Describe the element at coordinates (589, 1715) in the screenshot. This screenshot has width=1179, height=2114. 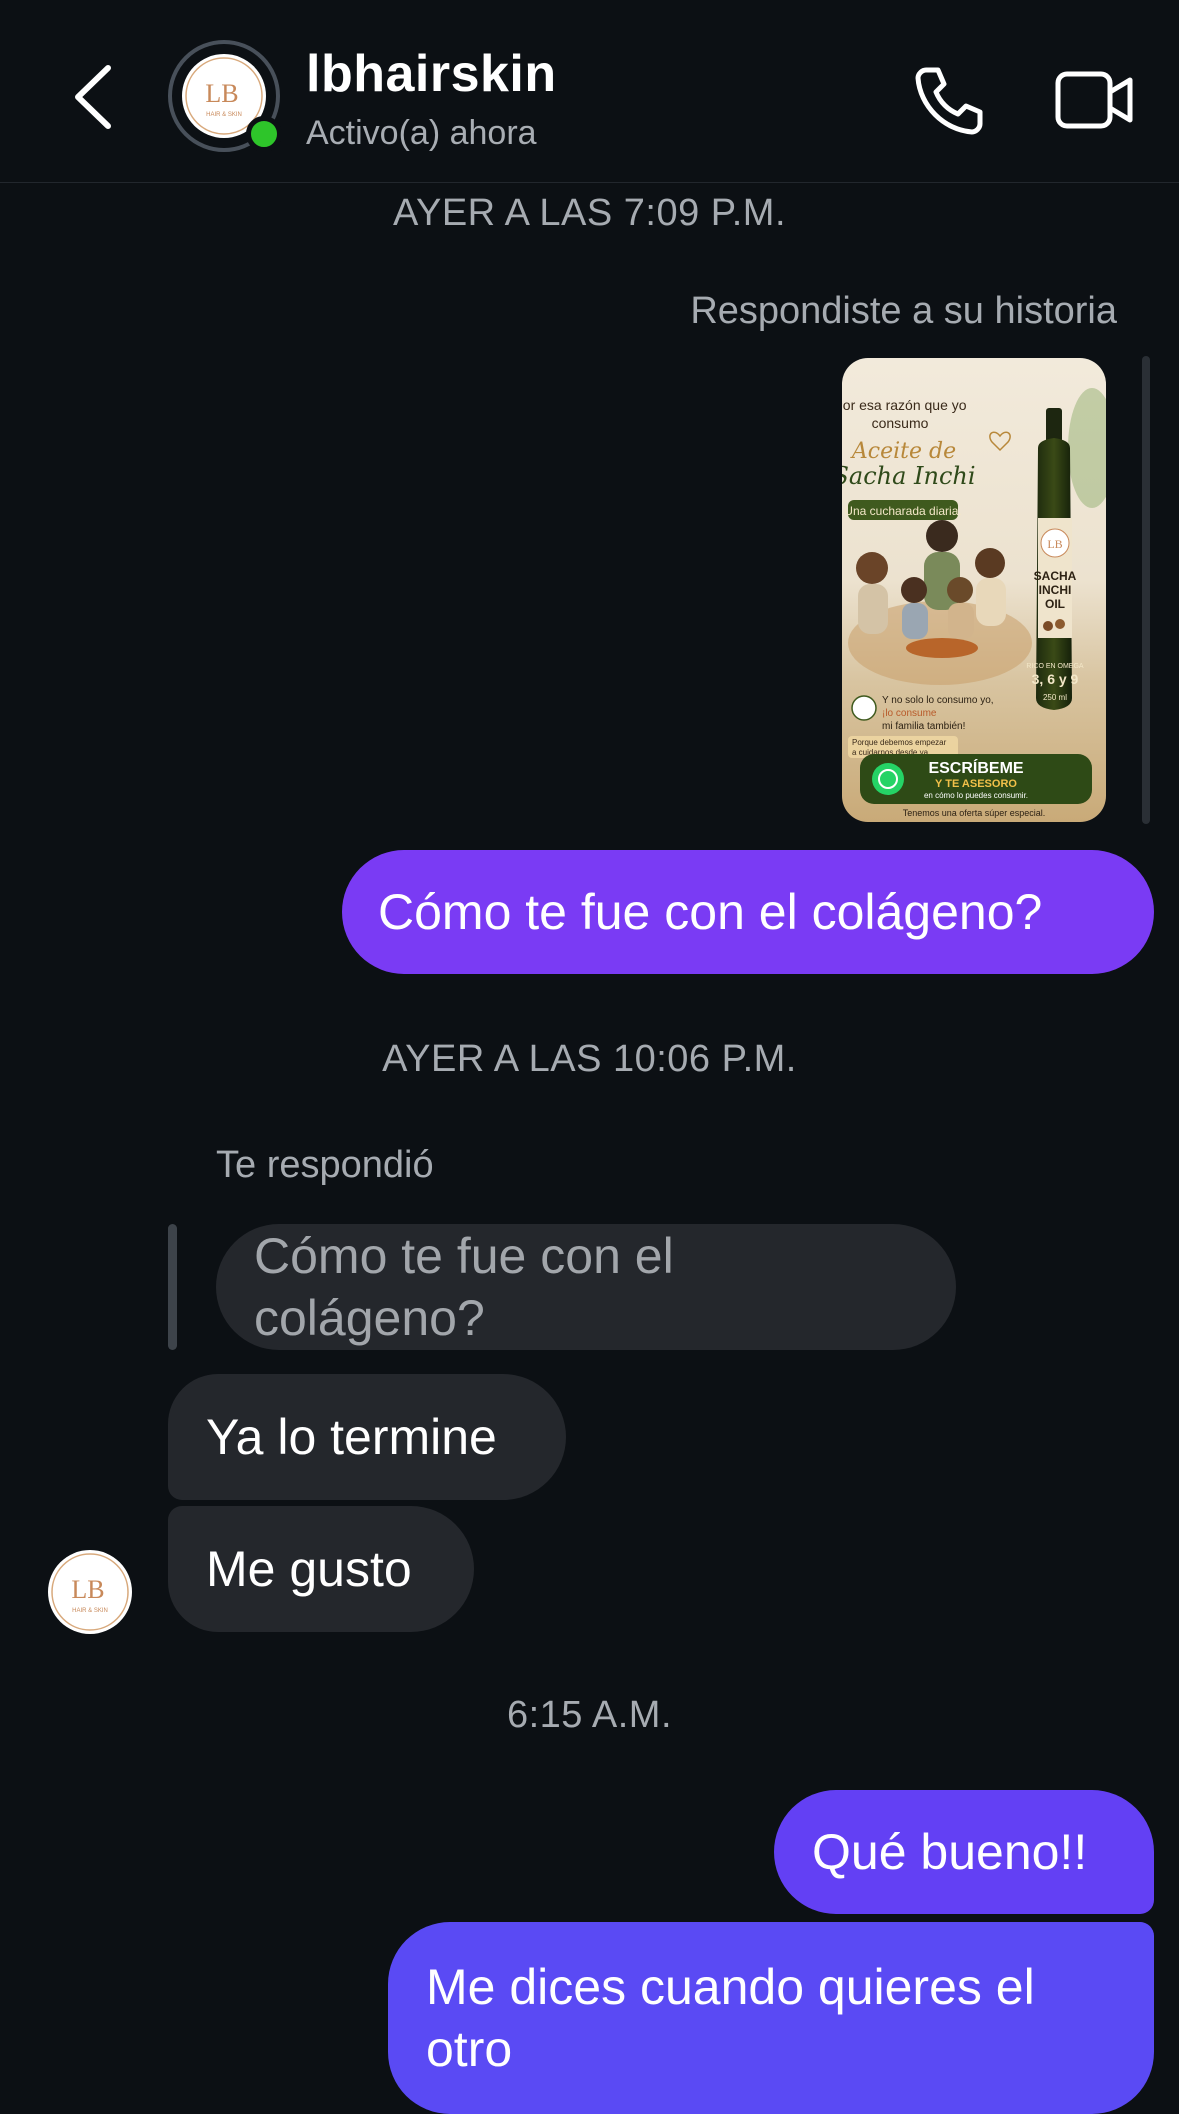
I see `timestamp: 6:15 A.M.` at that location.